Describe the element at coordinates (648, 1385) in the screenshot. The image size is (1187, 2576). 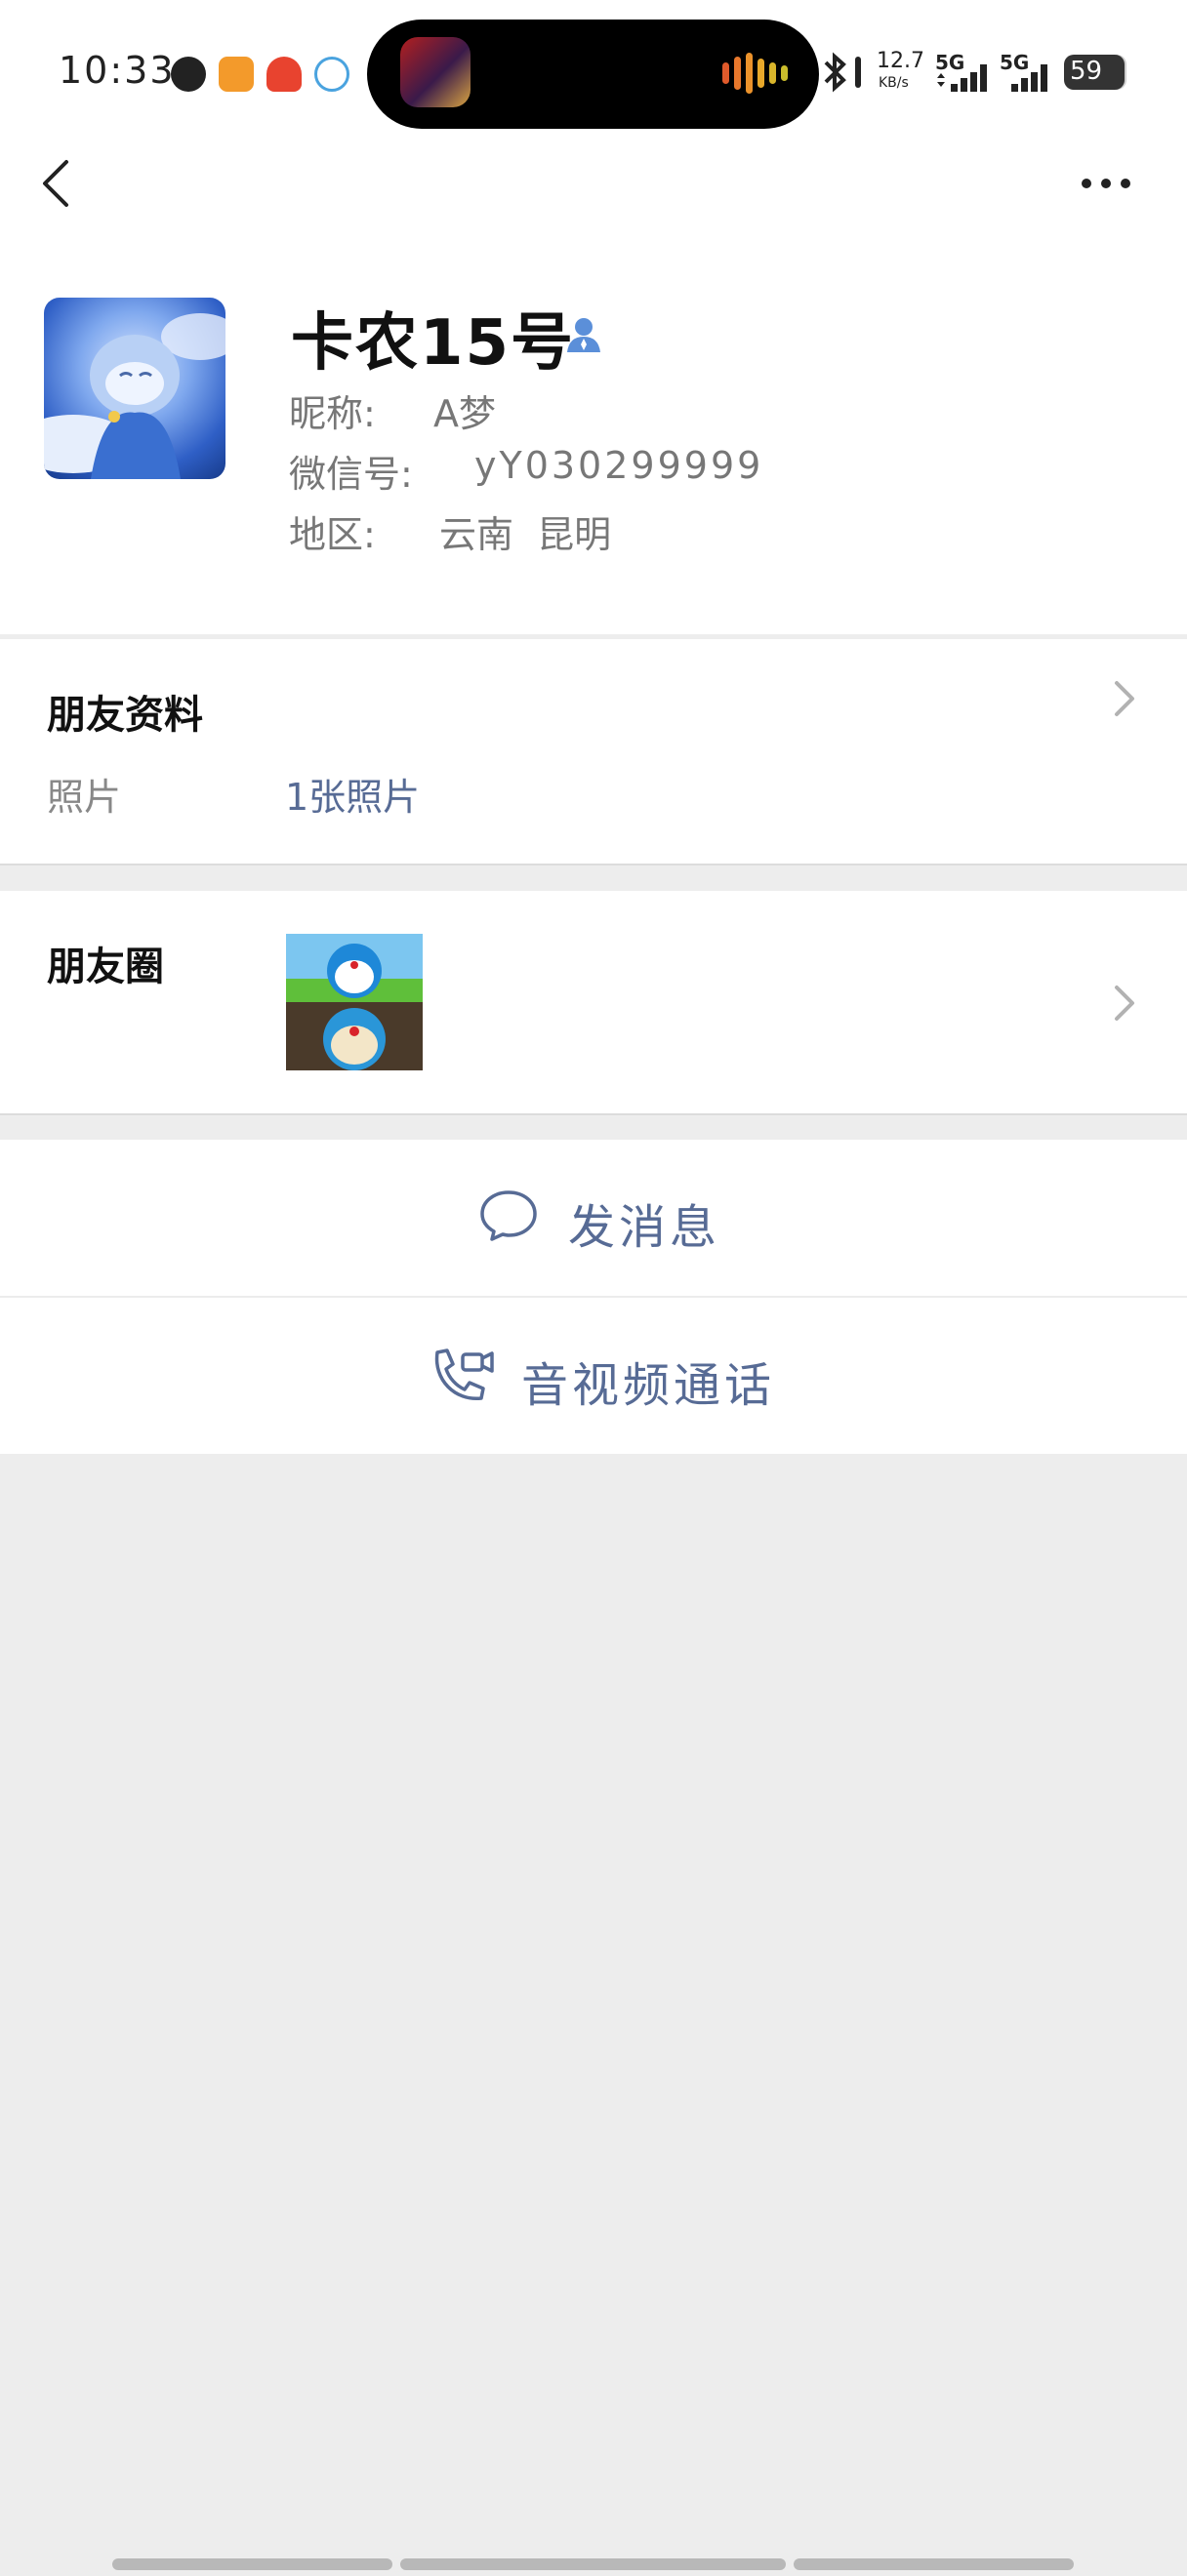
I see `voice-video-call-label: 音视频通话` at that location.